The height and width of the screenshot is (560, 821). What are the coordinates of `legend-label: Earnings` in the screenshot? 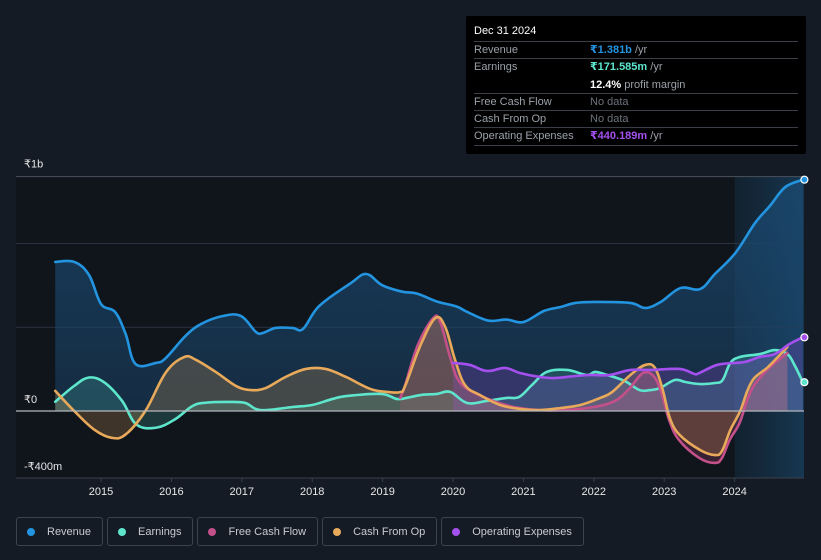 It's located at (160, 531).